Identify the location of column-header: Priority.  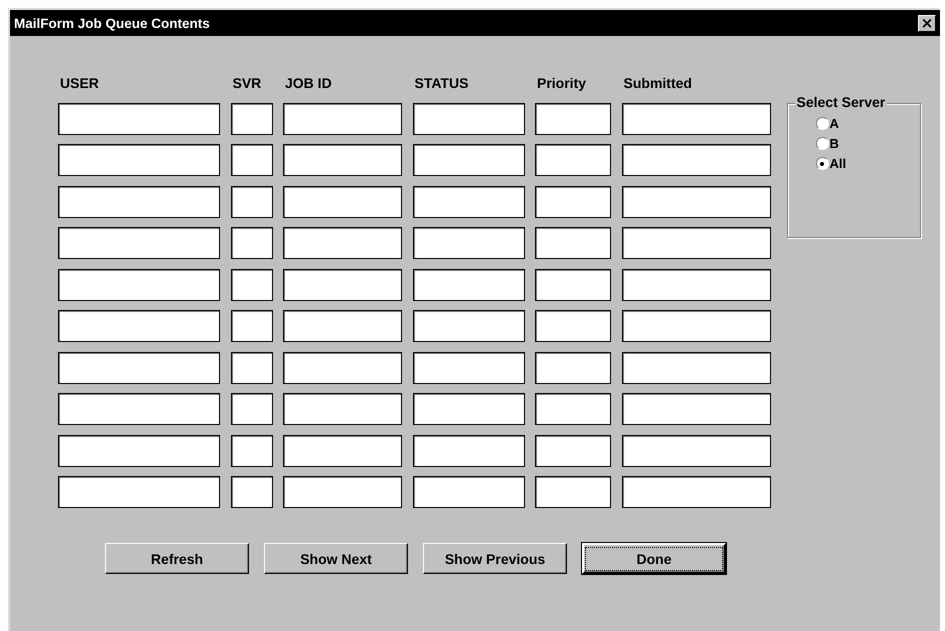
(562, 83).